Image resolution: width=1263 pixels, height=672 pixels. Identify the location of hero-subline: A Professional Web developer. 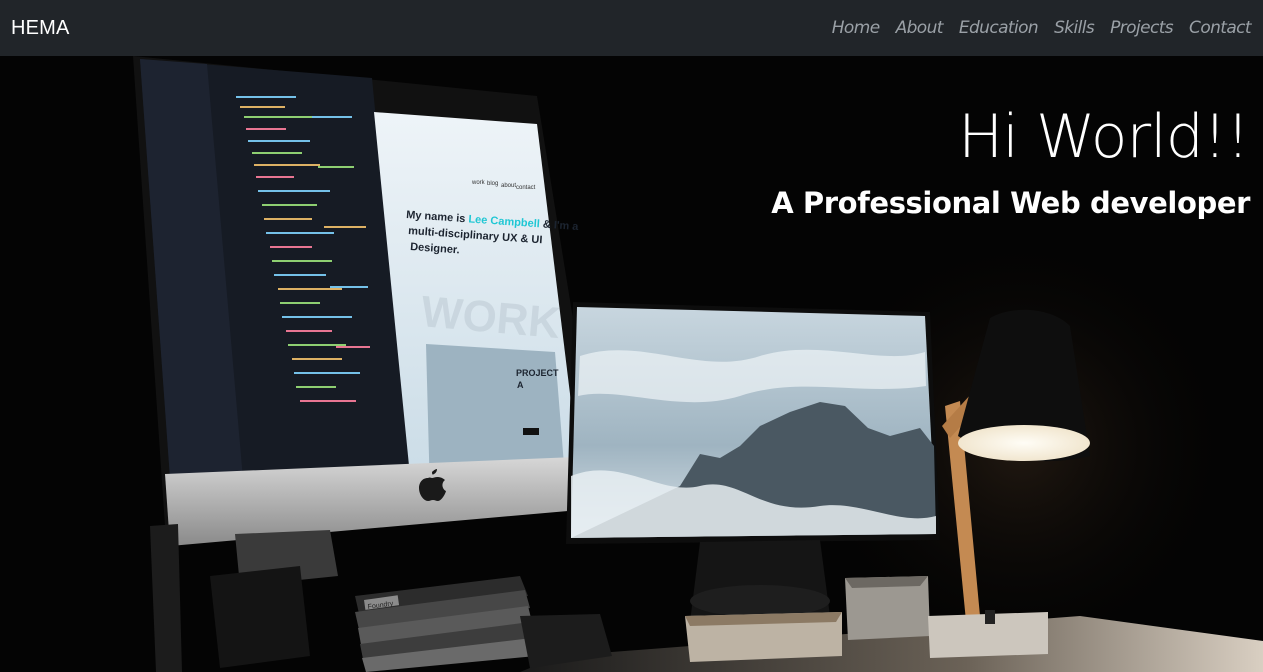
(1010, 203).